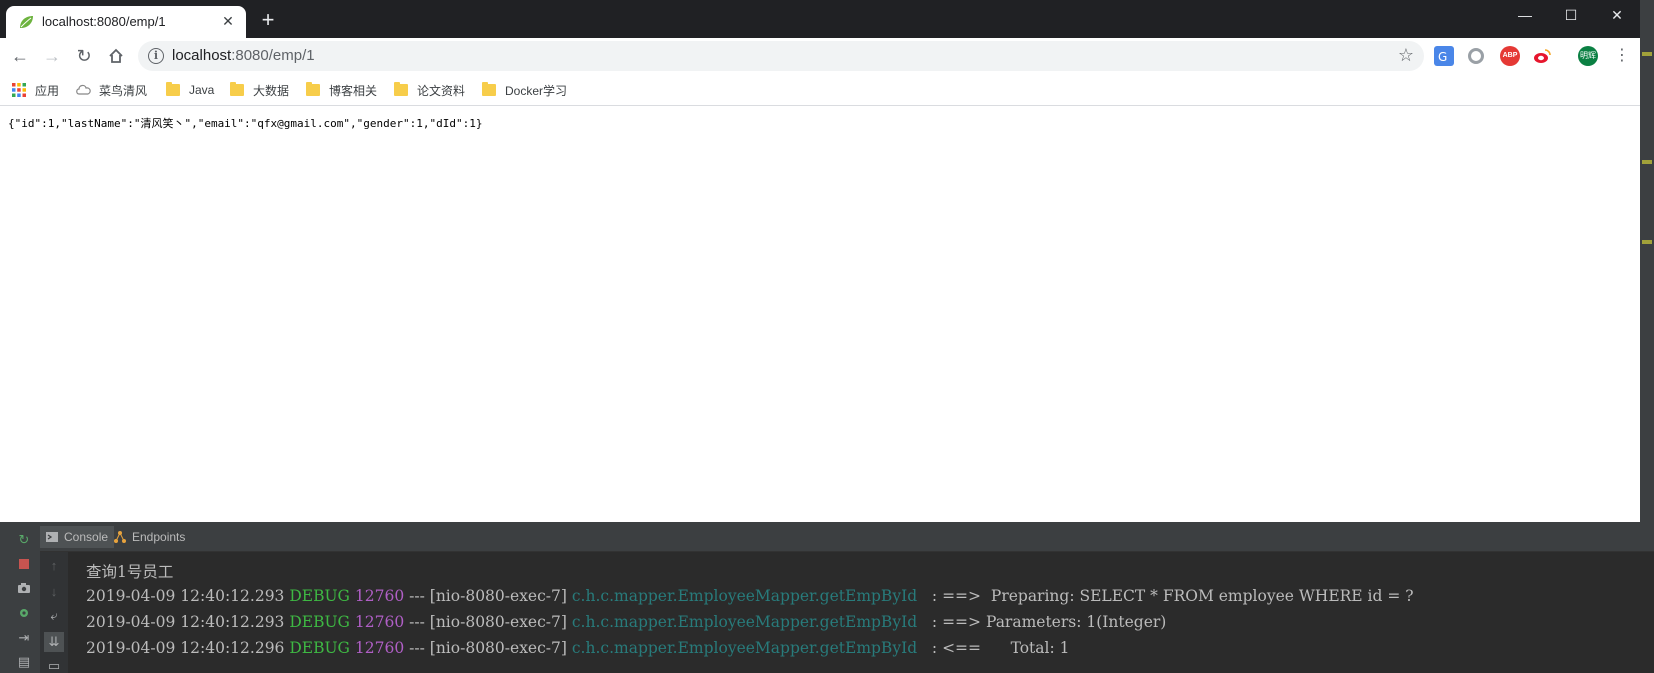 The image size is (1654, 673). What do you see at coordinates (24, 662) in the screenshot?
I see `more-tools-icon: ▤` at bounding box center [24, 662].